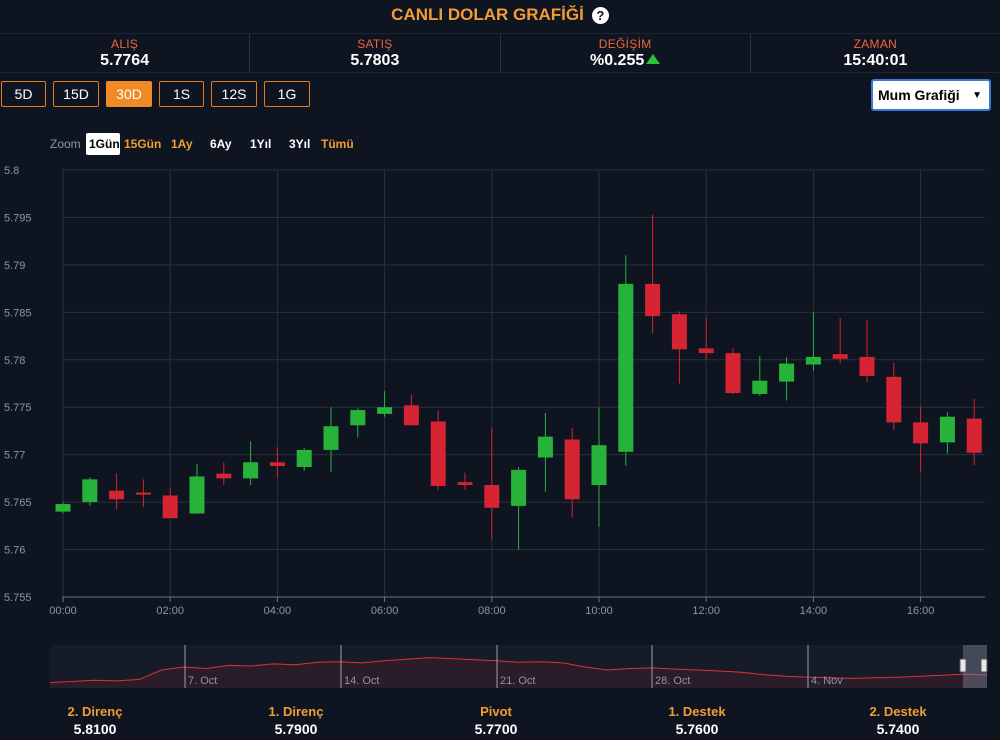  I want to click on stat-sell: SATIŞ 5.7803, so click(375, 53).